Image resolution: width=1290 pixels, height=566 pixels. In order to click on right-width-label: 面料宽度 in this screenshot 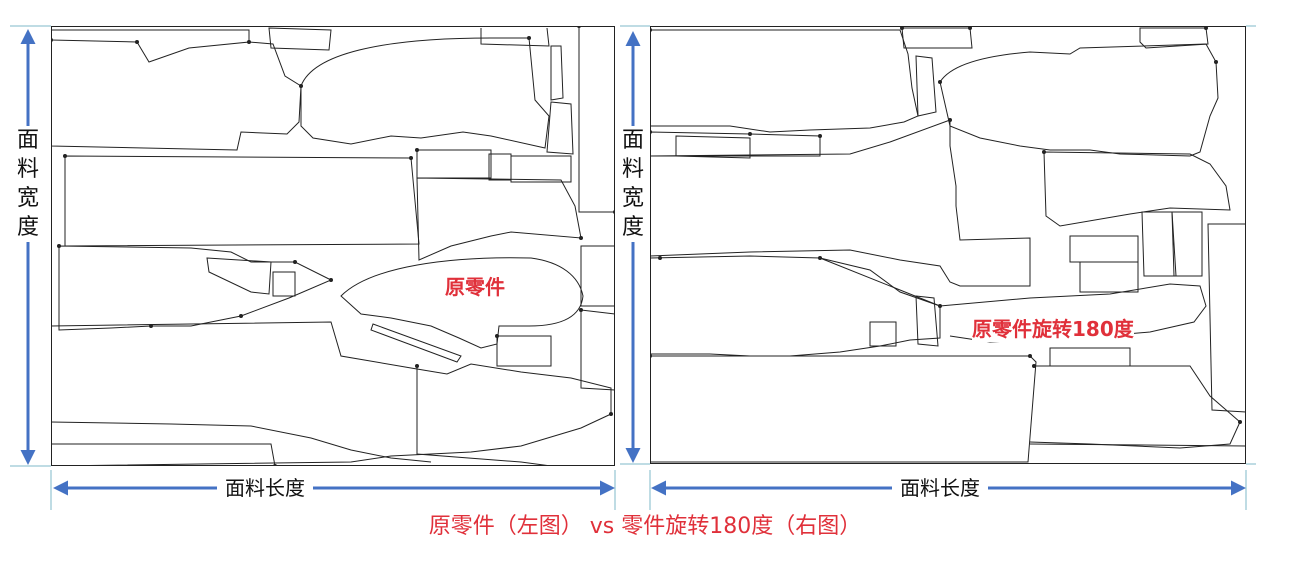, I will do `click(633, 184)`.